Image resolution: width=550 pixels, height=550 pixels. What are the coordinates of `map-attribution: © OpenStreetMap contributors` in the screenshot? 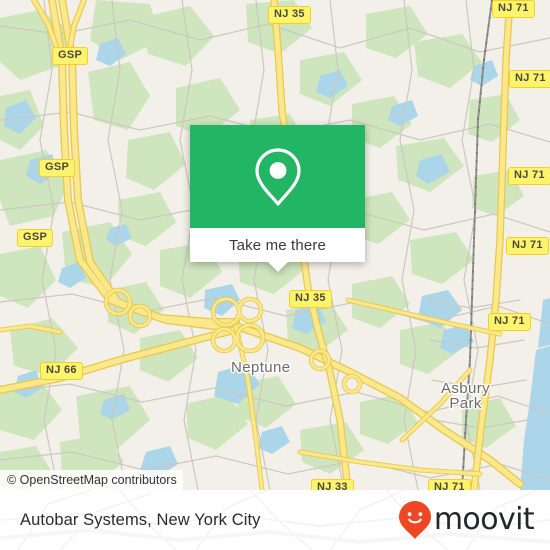 It's located at (91, 480).